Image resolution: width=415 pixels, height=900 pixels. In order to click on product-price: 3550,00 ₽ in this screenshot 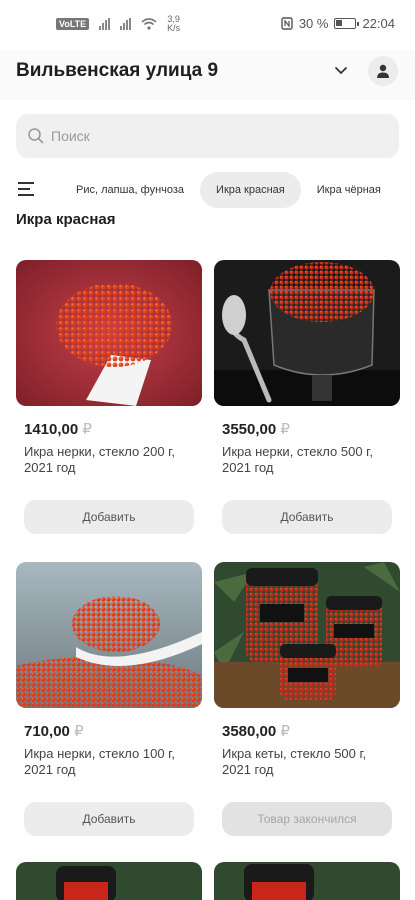, I will do `click(311, 429)`.